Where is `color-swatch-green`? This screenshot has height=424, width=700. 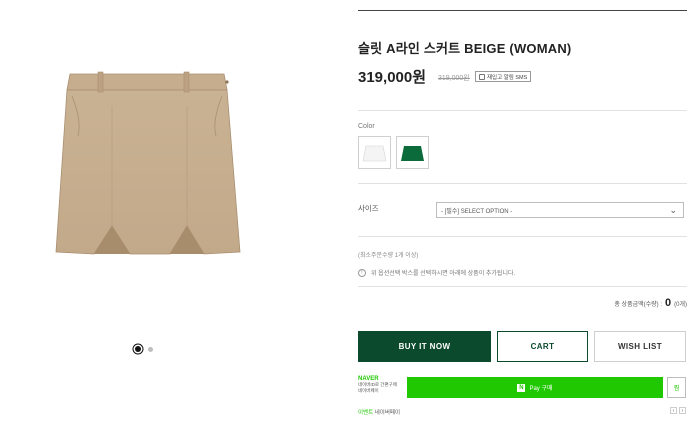 color-swatch-green is located at coordinates (412, 152).